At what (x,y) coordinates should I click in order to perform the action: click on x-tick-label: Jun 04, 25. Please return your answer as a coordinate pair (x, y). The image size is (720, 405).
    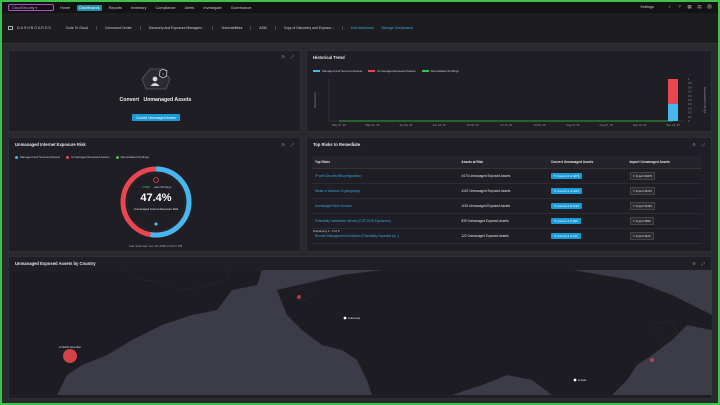
    Looking at the image, I should click on (406, 125).